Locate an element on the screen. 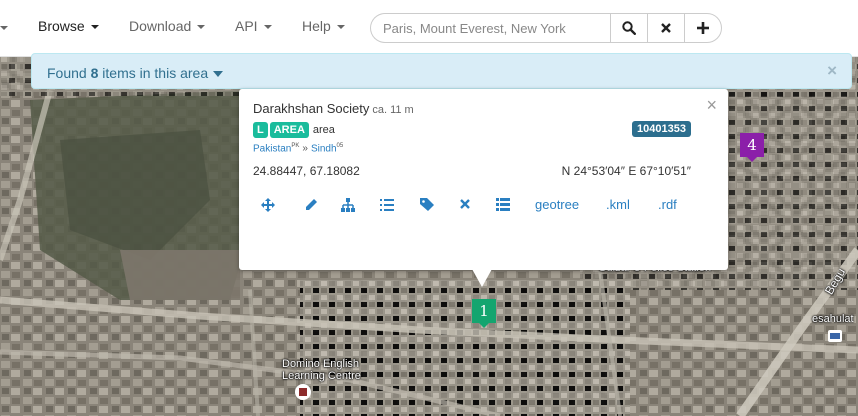 This screenshot has height=416, width=858. place-badges: L AREA area is located at coordinates (294, 129).